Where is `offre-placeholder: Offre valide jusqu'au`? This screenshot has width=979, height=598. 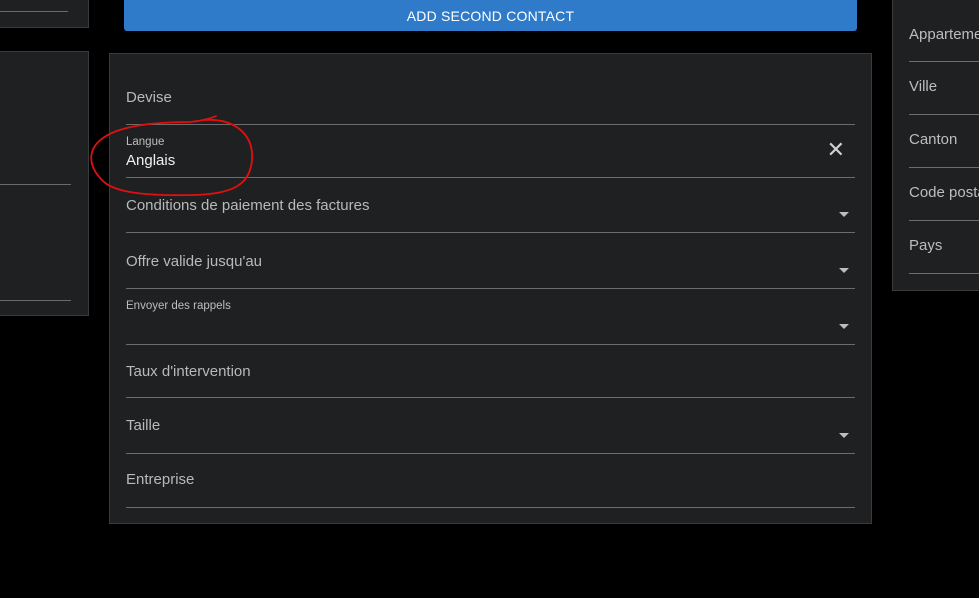
offre-placeholder: Offre valide jusqu'au is located at coordinates (194, 261).